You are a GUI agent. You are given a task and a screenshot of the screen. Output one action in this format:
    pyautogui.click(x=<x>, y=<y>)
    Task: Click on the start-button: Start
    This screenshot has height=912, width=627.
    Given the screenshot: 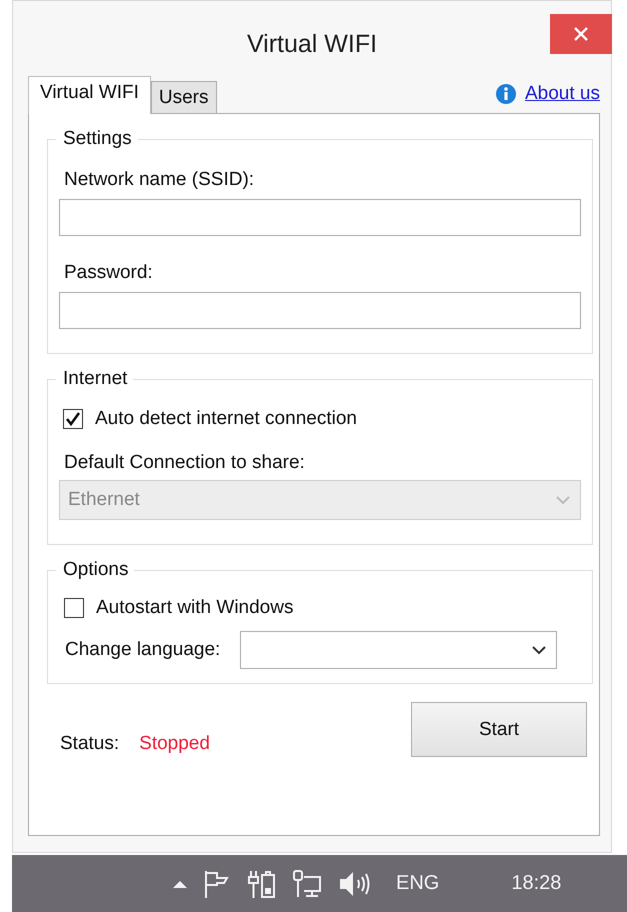 What is the action you would take?
    pyautogui.click(x=499, y=729)
    